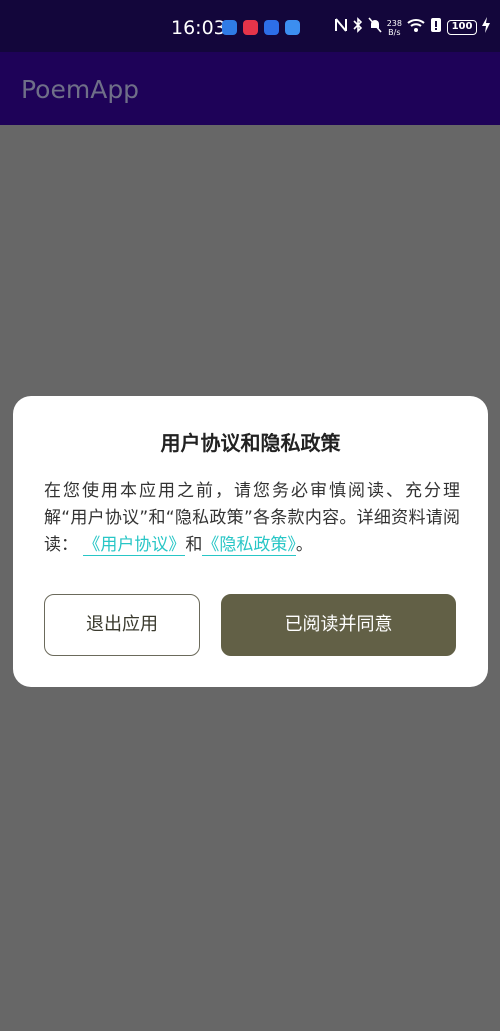  I want to click on end-punctuation: 。, so click(304, 545).